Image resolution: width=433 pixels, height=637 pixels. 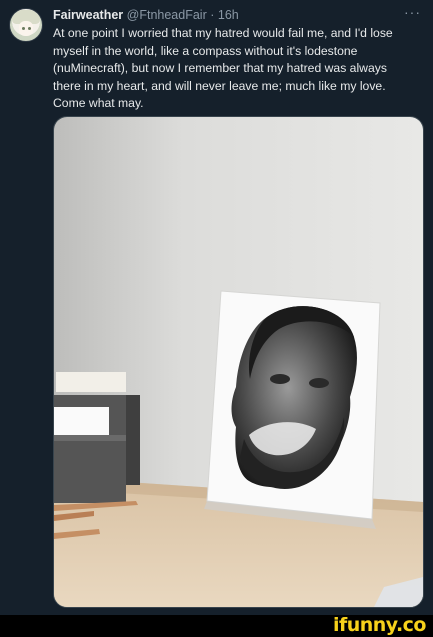 What do you see at coordinates (412, 12) in the screenshot?
I see `more-options-icon: ···` at bounding box center [412, 12].